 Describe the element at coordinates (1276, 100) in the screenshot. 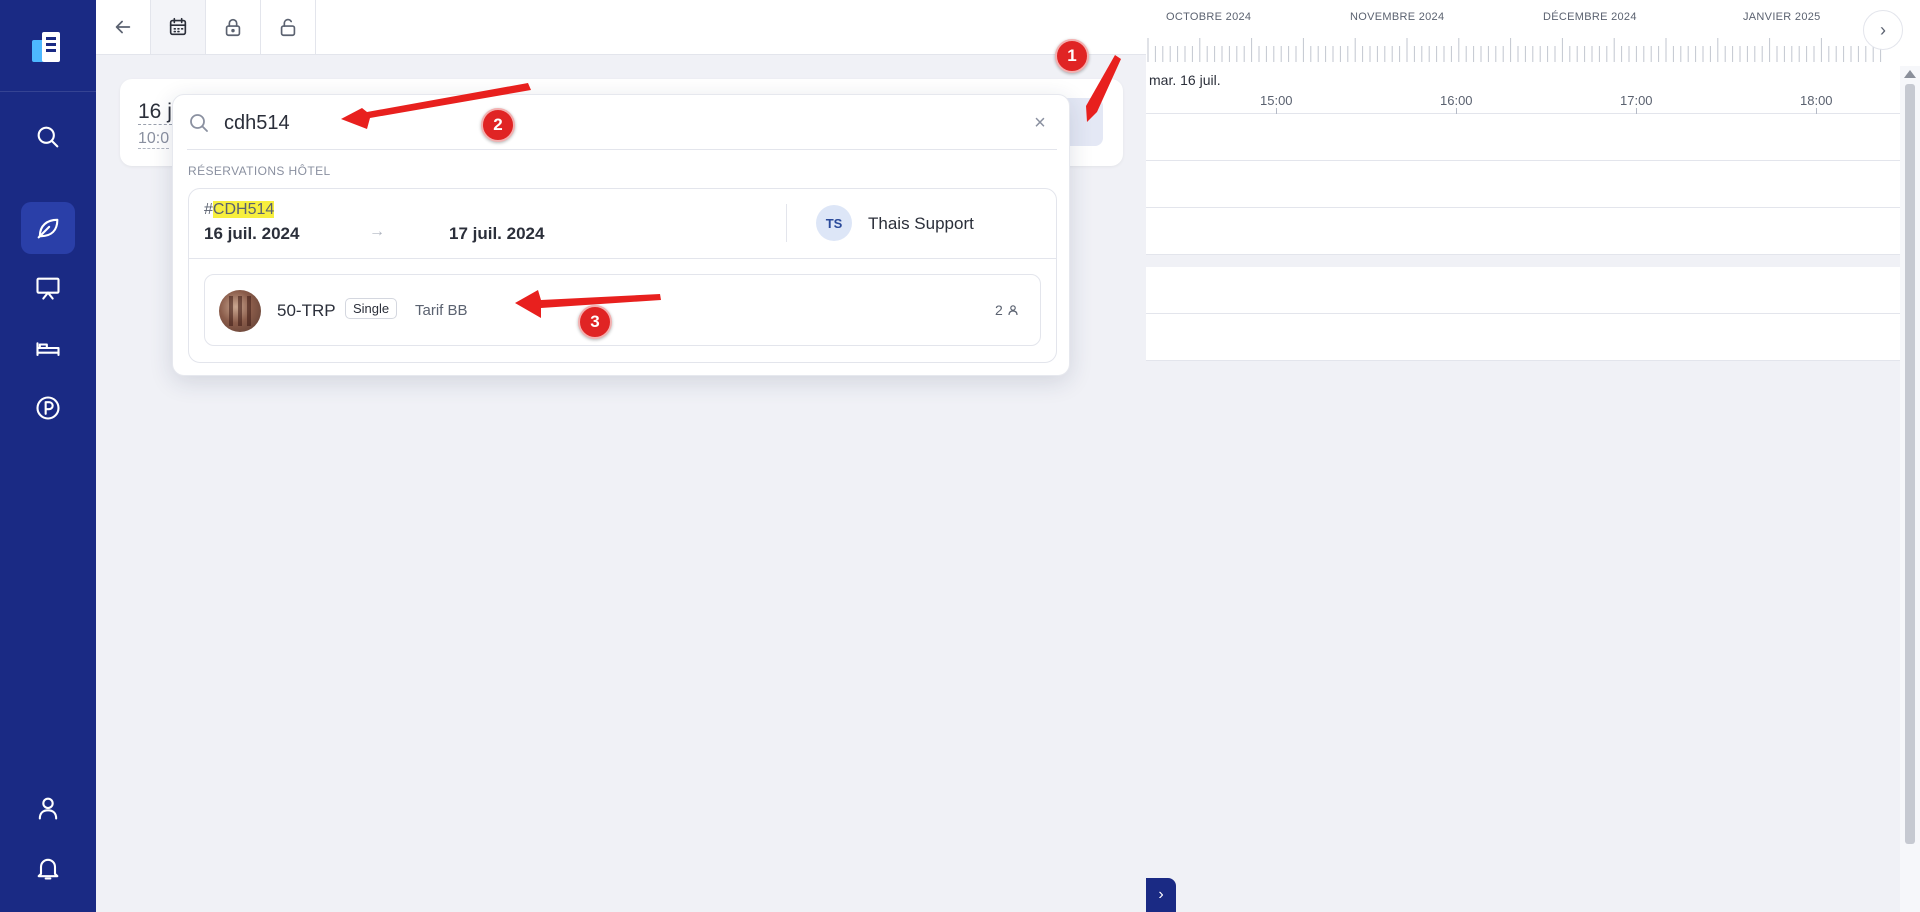

I see `hour-label: 15:00` at that location.